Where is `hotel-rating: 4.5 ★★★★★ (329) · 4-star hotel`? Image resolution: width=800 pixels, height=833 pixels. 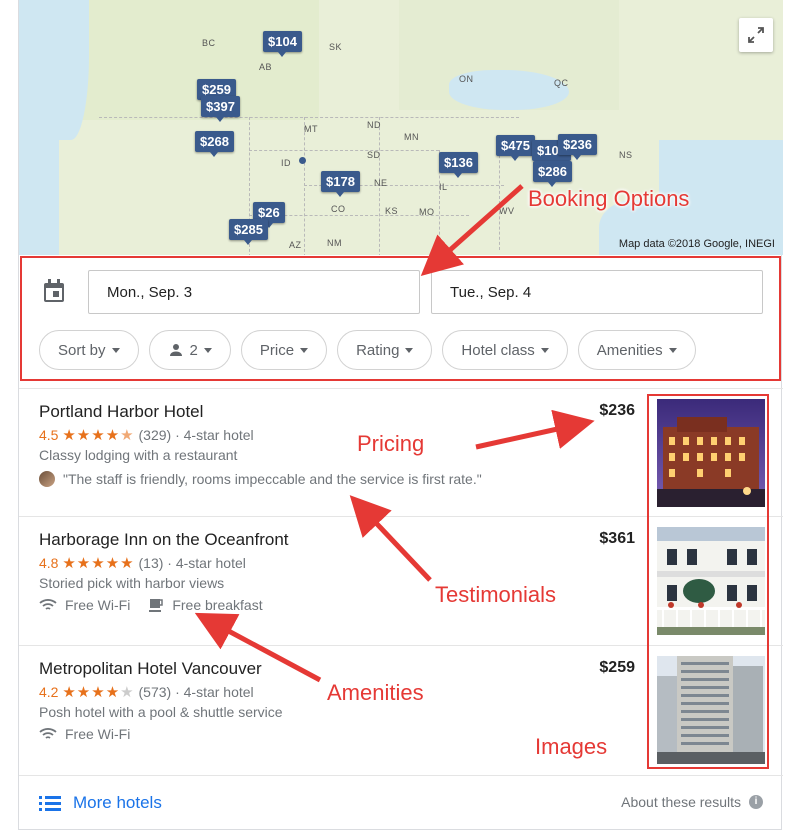
hotel-rating: 4.5 ★★★★★ (329) · 4-star hotel is located at coordinates (146, 435).